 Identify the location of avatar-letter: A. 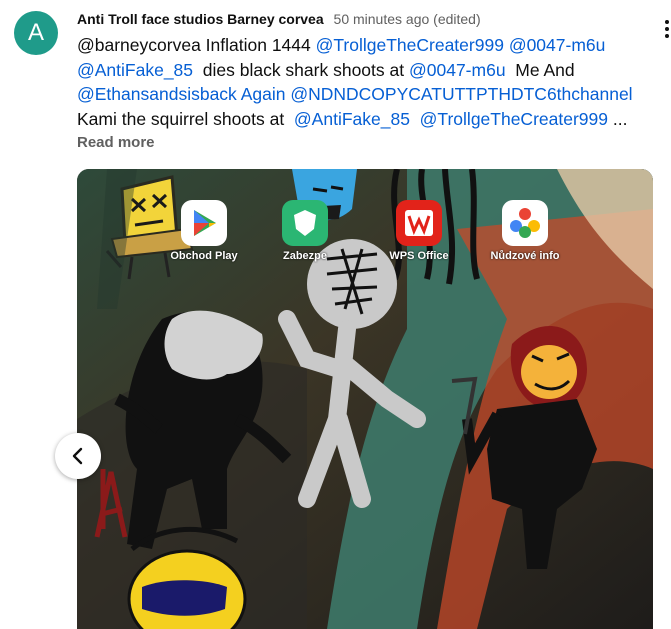
(35, 32).